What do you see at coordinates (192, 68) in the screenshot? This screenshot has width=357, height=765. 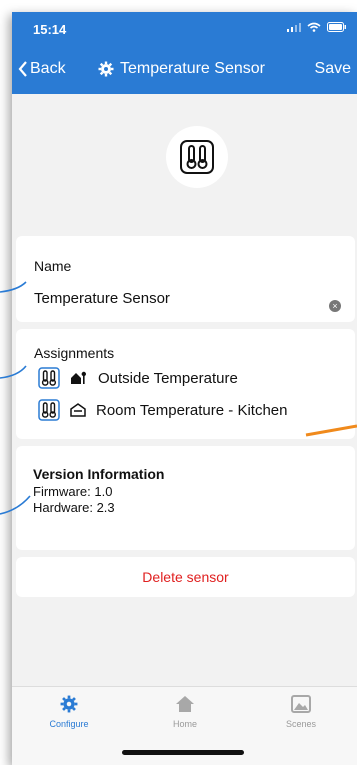 I see `title-text: Temperature Sensor` at bounding box center [192, 68].